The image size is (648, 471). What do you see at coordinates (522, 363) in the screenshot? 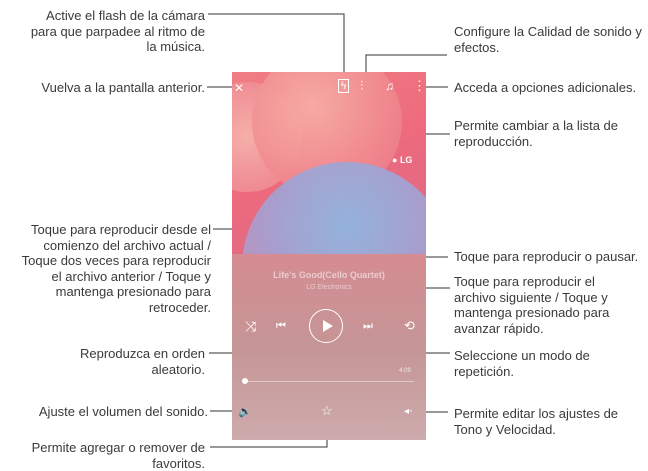
I see `annotation-repeat: Seleccione un modo de repetición.` at bounding box center [522, 363].